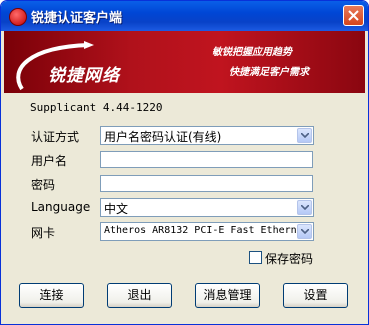 This screenshot has width=369, height=325. Describe the element at coordinates (184, 16) in the screenshot. I see `title-bar: 锐捷认证客户端` at that location.